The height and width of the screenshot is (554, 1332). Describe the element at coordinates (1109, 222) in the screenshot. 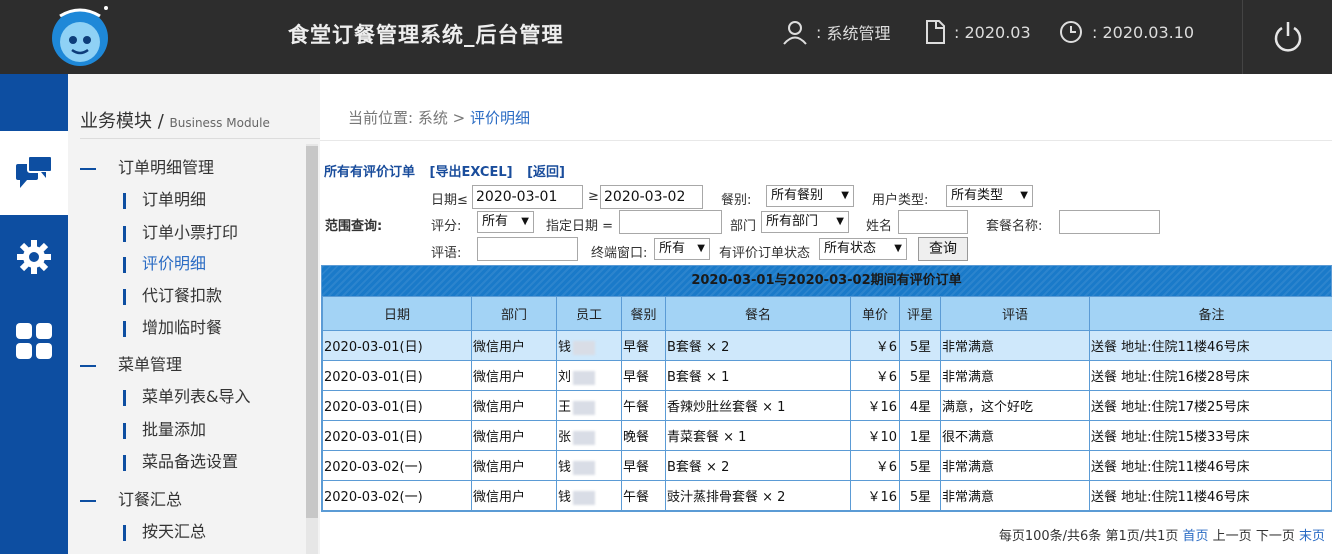

I see `set-name-input` at that location.